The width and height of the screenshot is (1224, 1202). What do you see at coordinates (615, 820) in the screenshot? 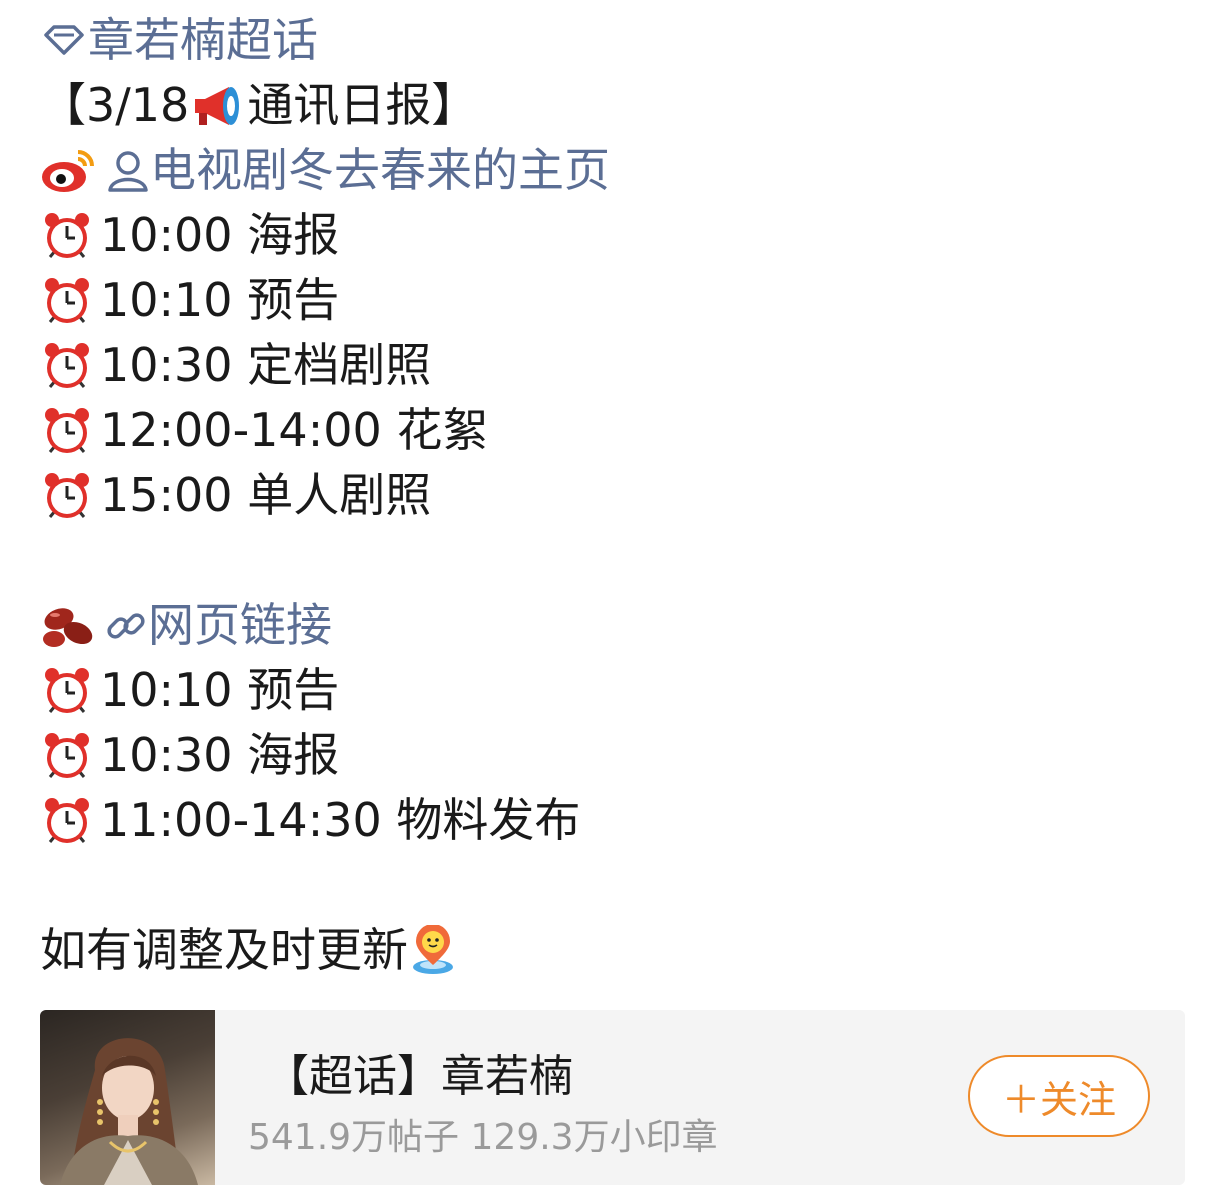
I see `schedule-row: 11:00-14:30 物料发布` at bounding box center [615, 820].